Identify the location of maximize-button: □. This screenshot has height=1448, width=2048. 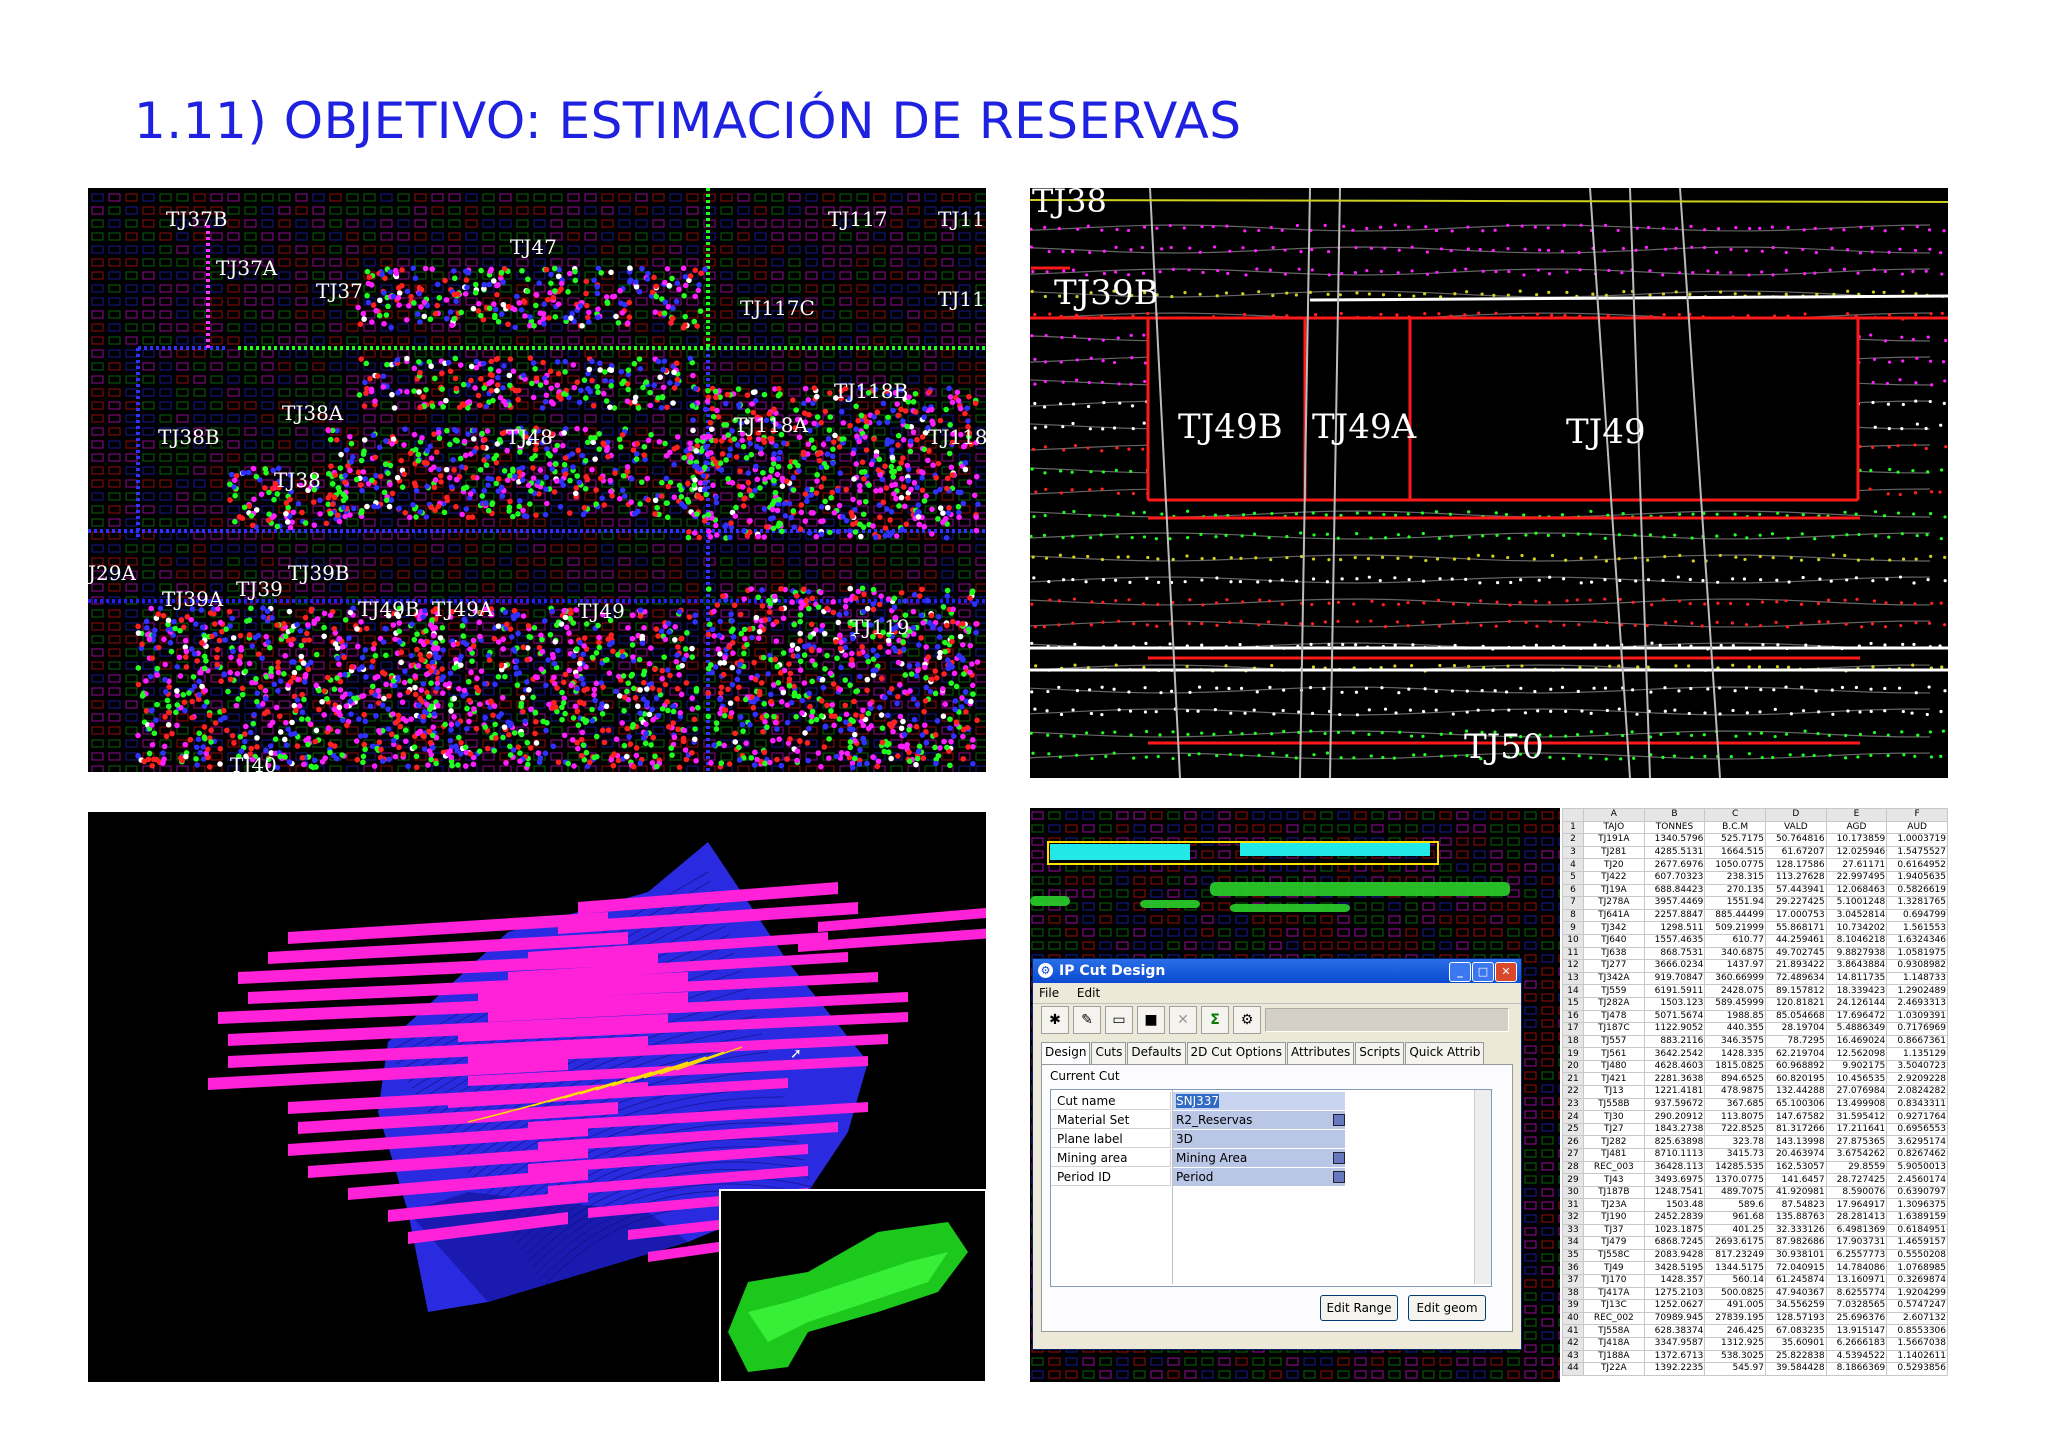
(1483, 972).